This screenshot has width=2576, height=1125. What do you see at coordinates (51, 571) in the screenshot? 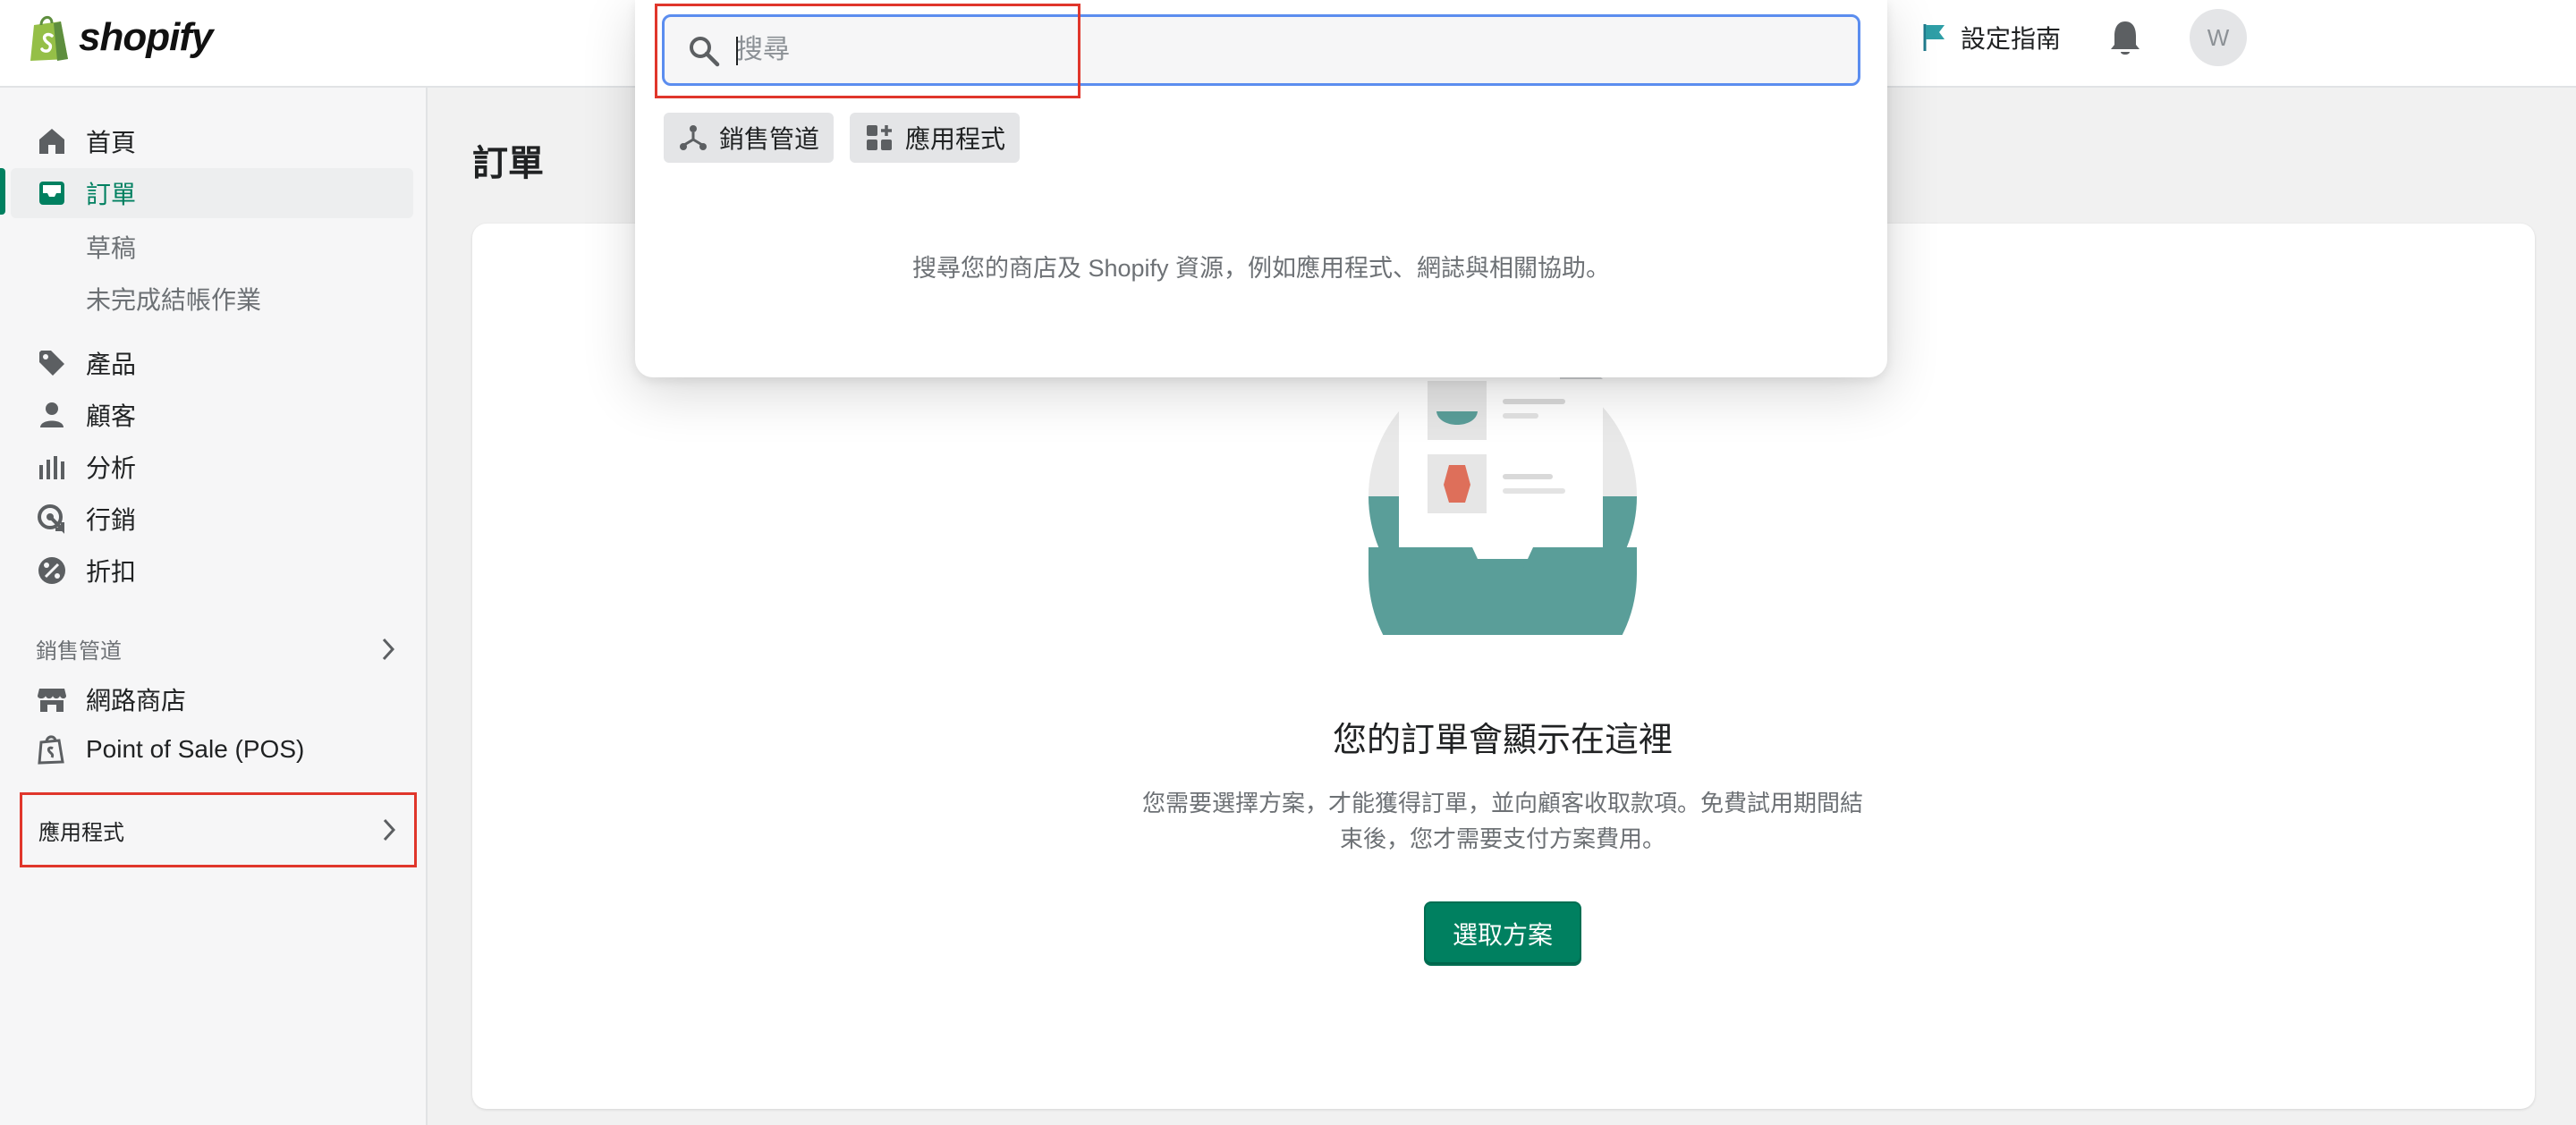
I see `discount-icon` at bounding box center [51, 571].